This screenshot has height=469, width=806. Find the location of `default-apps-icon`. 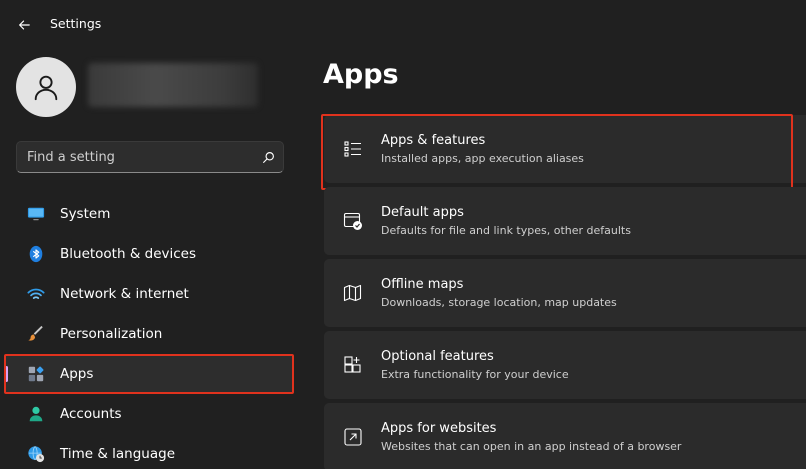

default-apps-icon is located at coordinates (353, 221).